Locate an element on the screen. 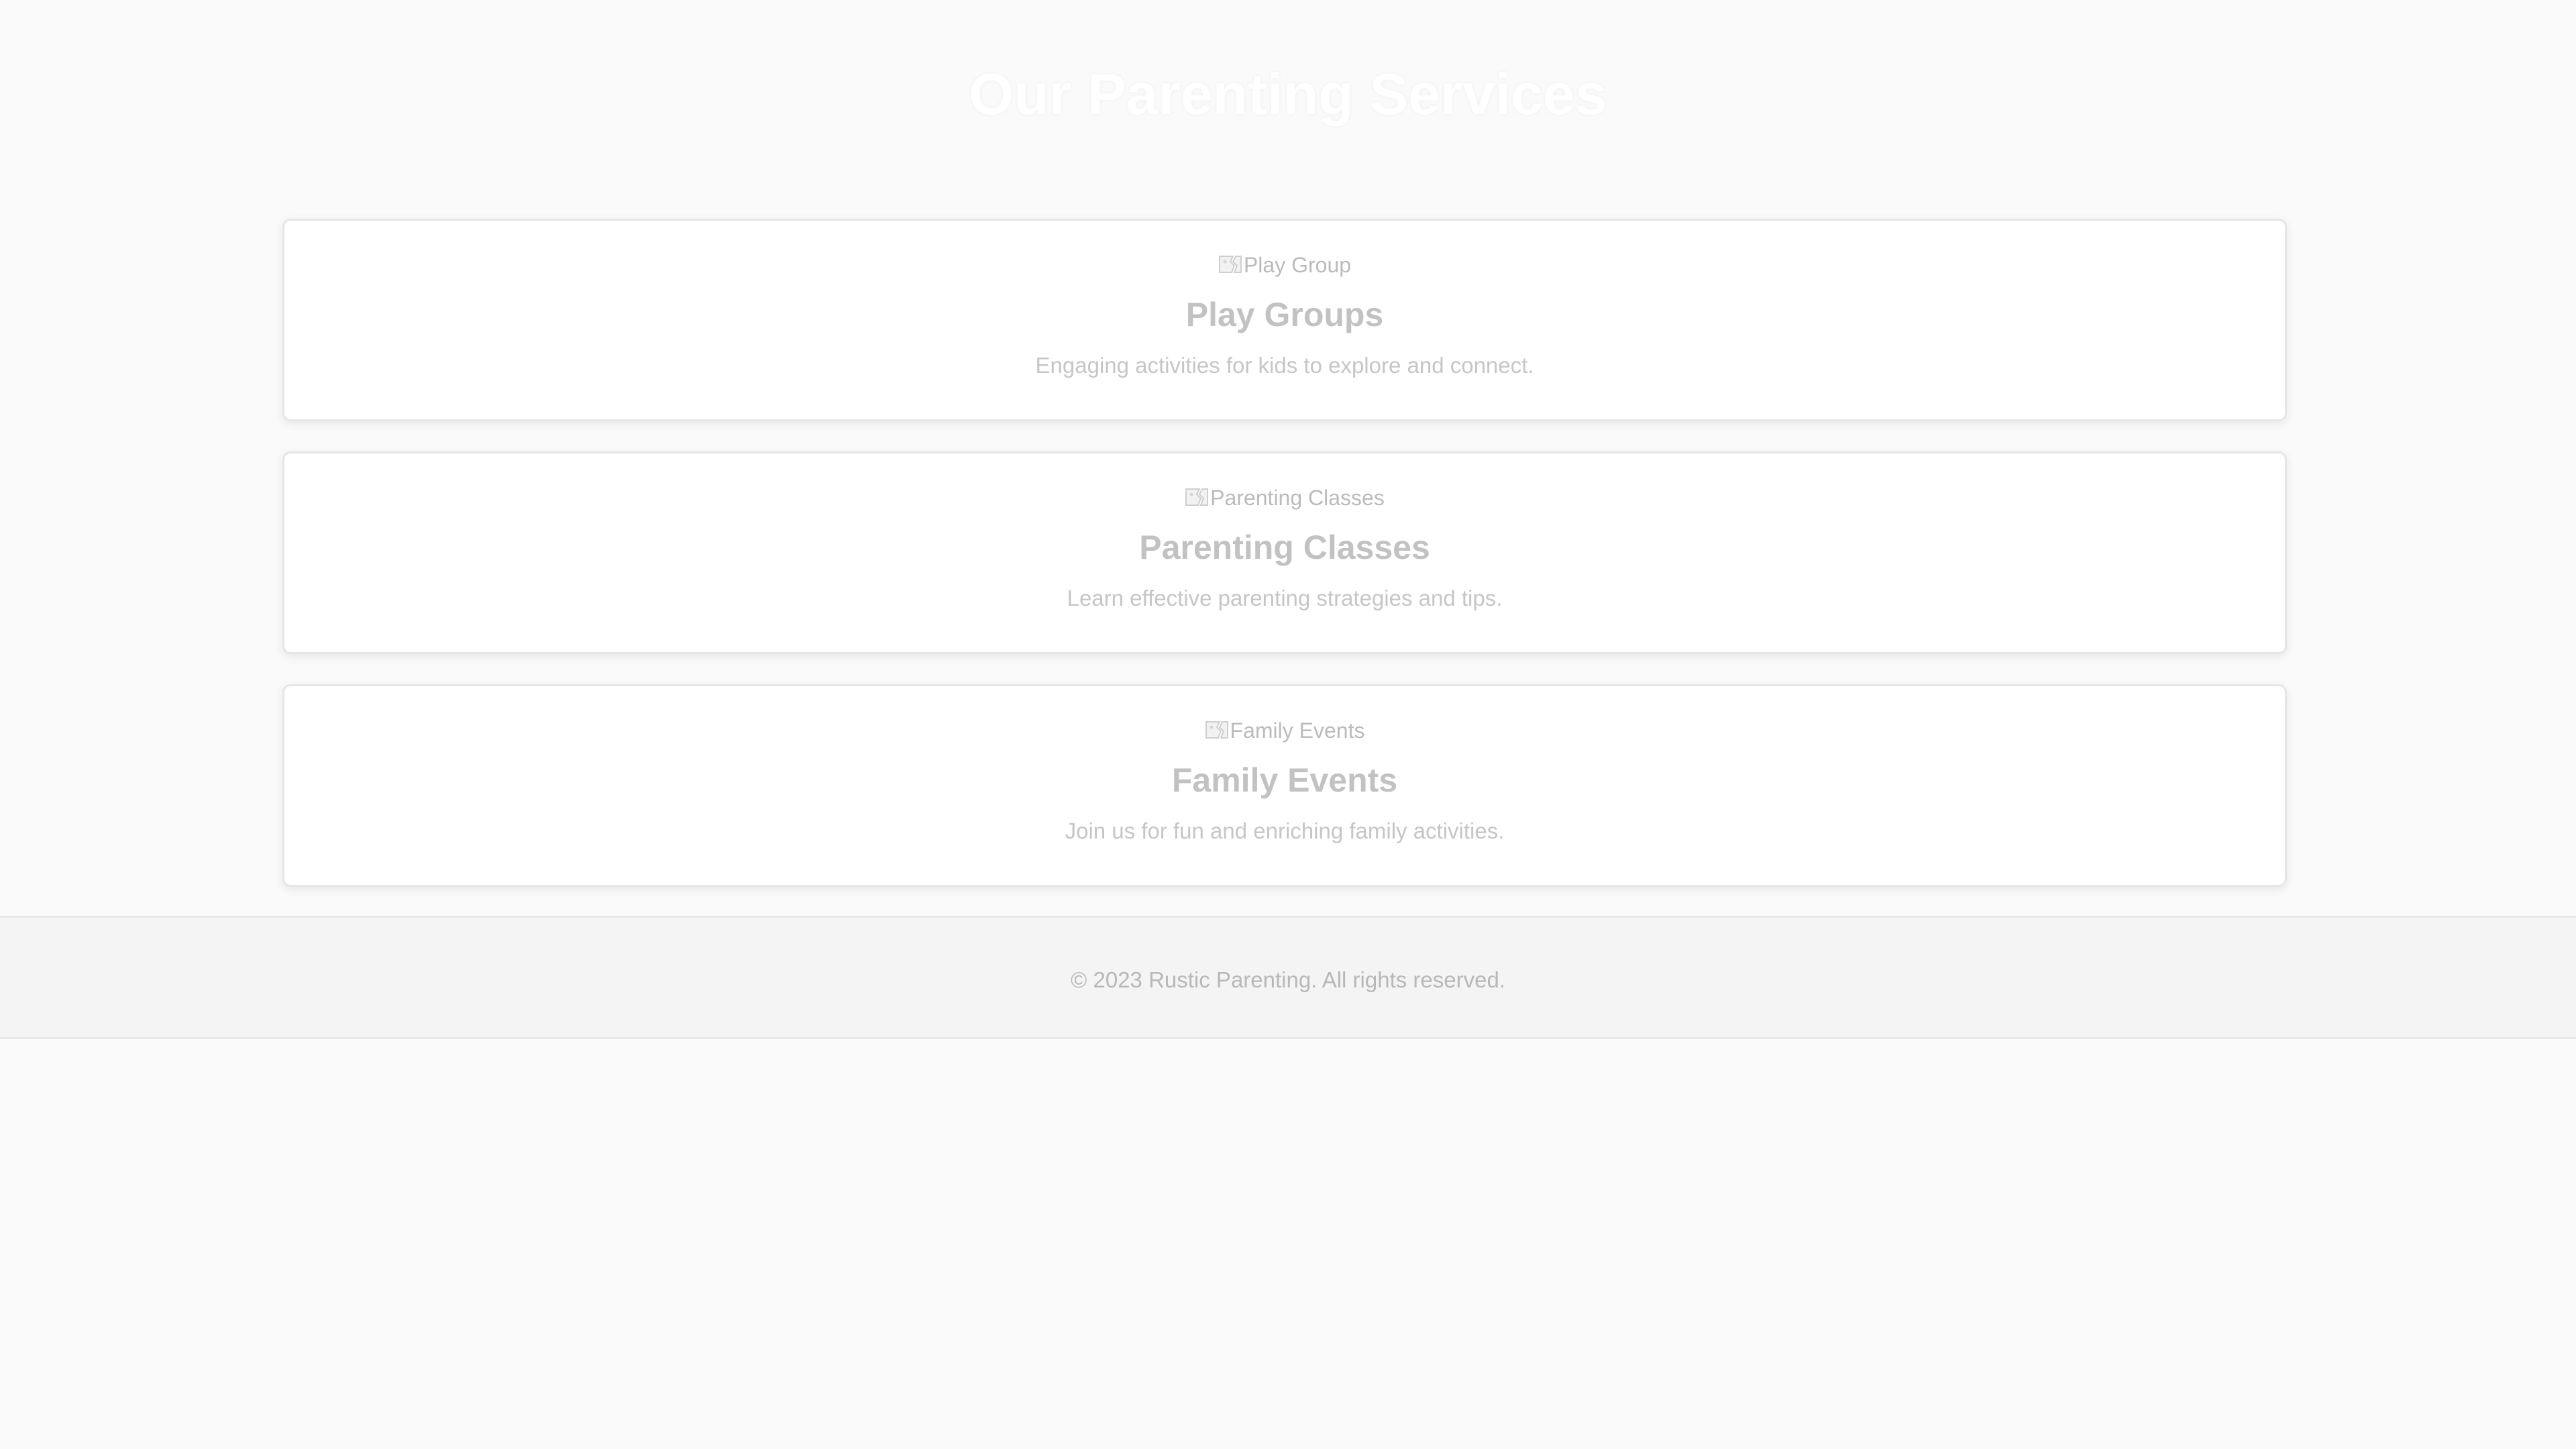 This screenshot has height=1449, width=2576. service-title: Play Groups is located at coordinates (1284, 314).